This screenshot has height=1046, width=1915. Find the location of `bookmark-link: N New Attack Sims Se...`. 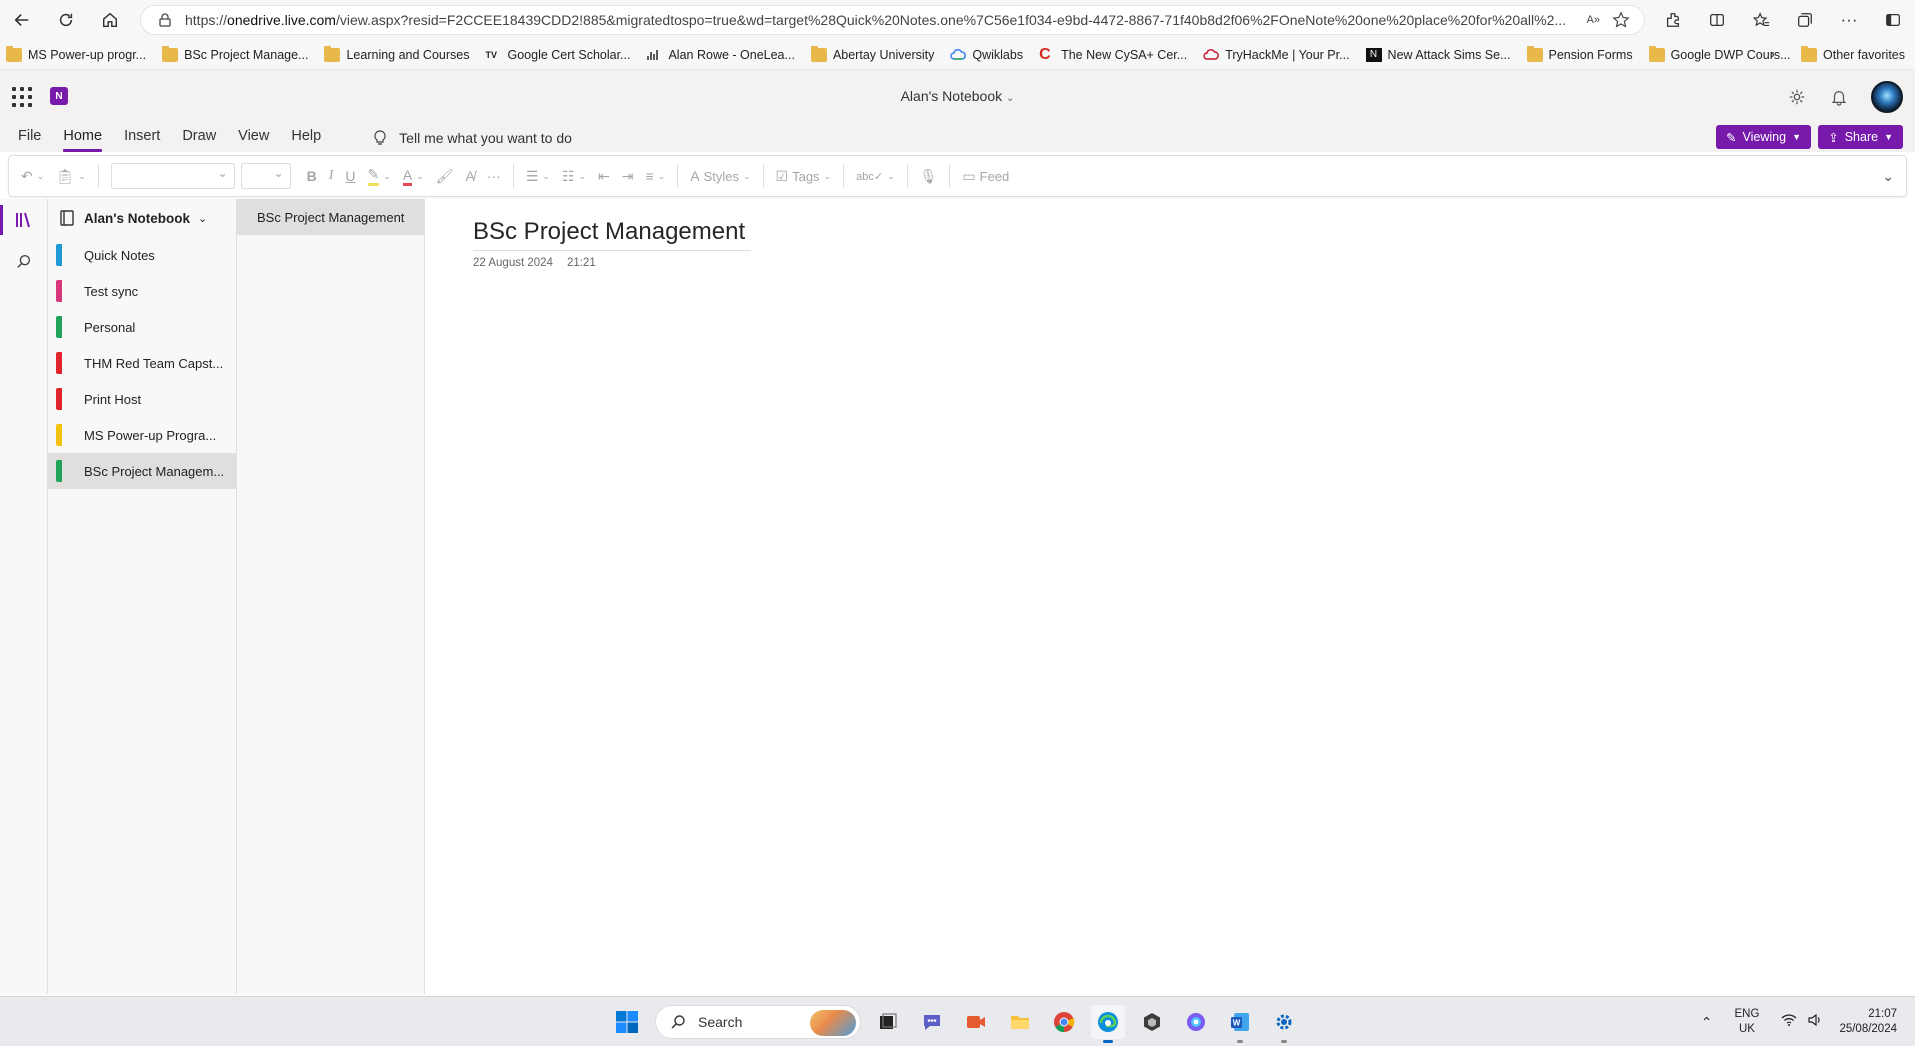

bookmark-link: N New Attack Sims Se... is located at coordinates (1438, 54).